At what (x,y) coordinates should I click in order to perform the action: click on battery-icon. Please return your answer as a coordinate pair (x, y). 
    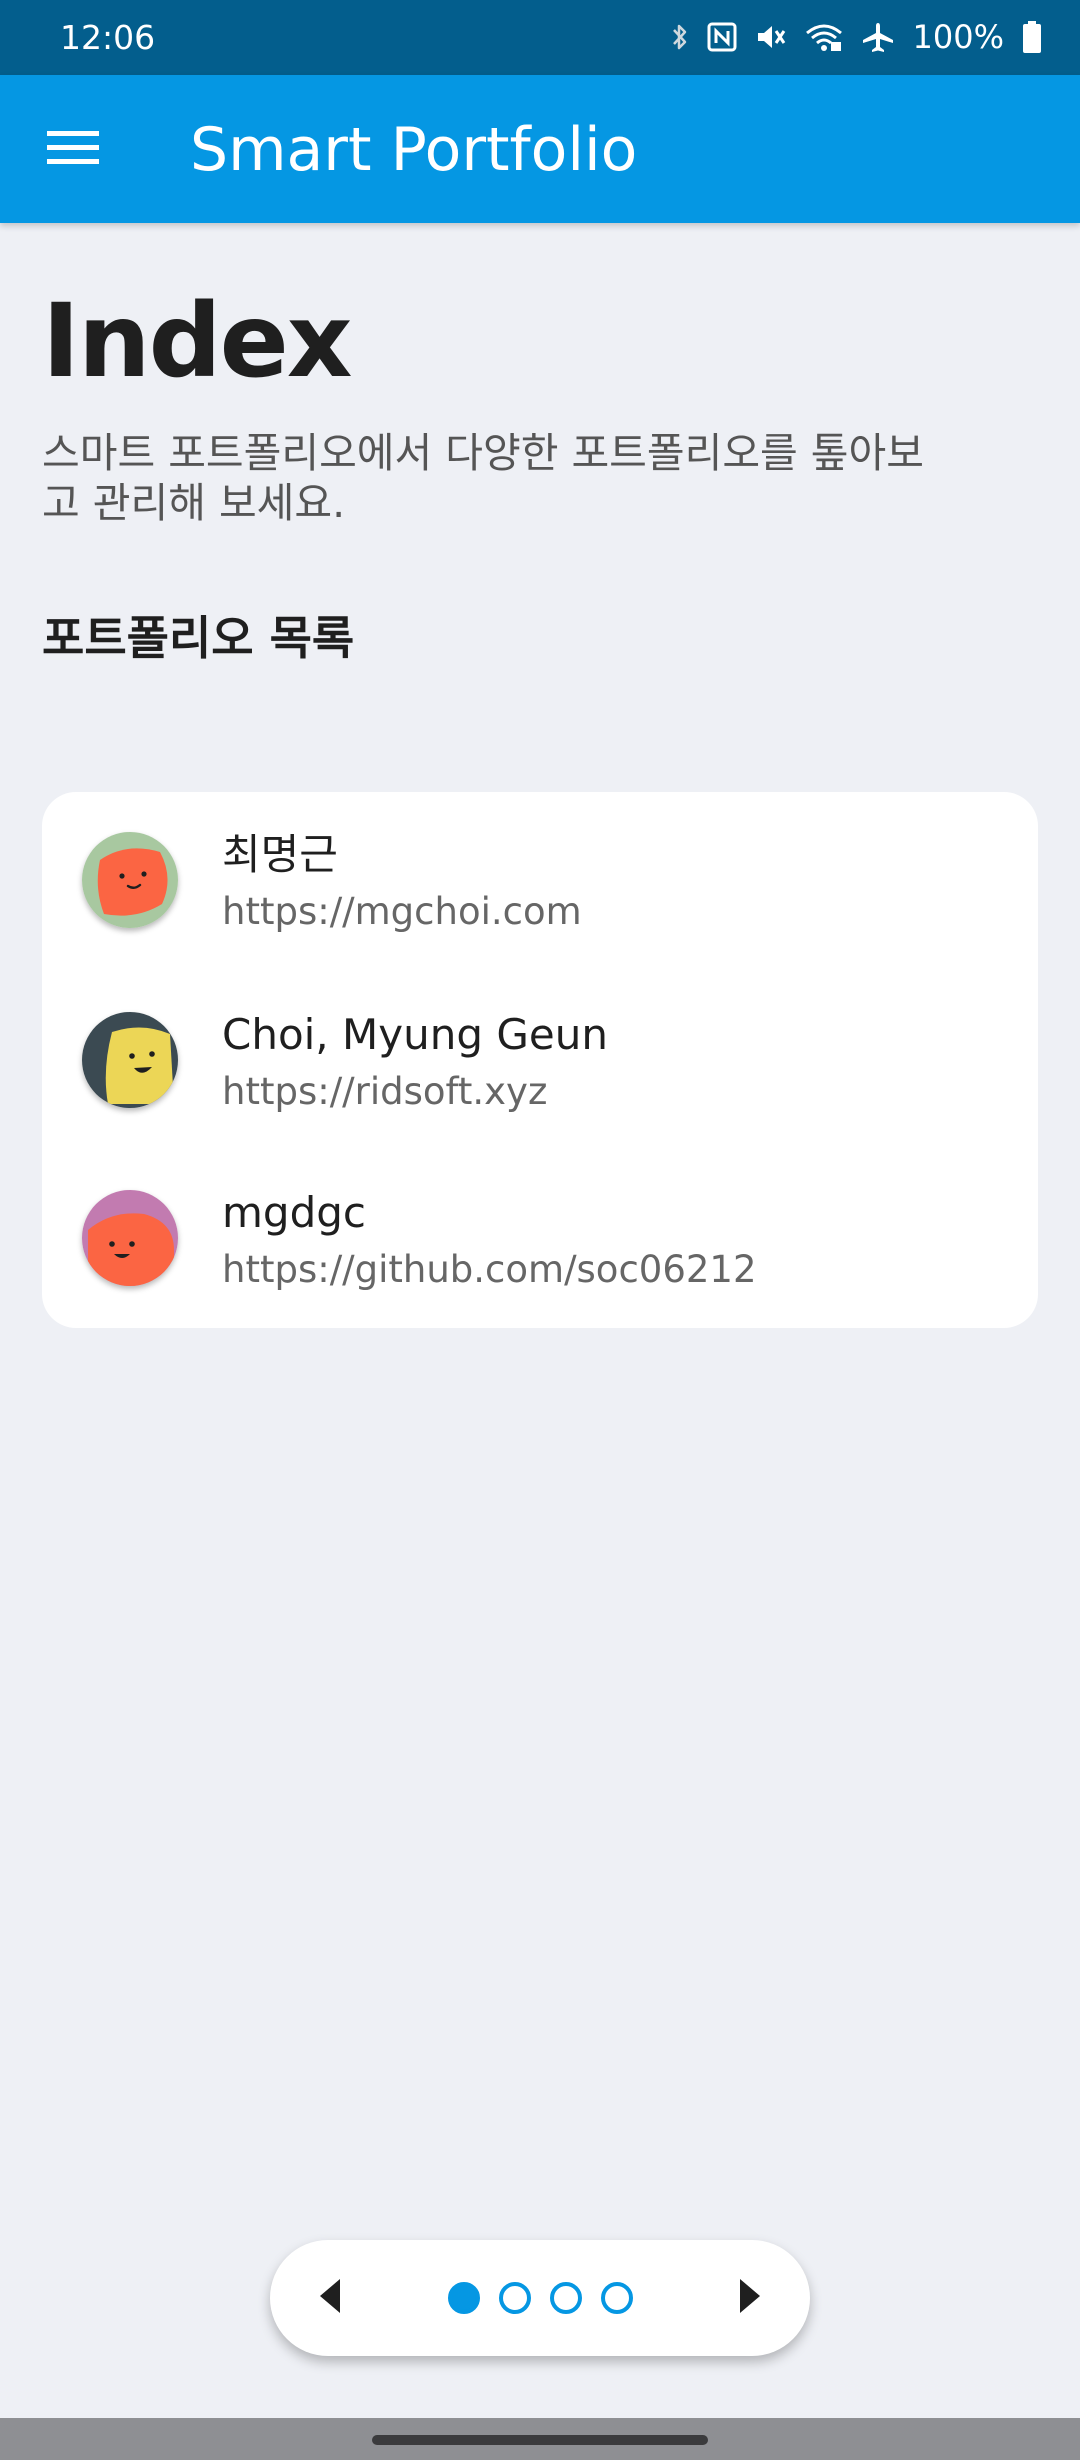
    Looking at the image, I should click on (1032, 37).